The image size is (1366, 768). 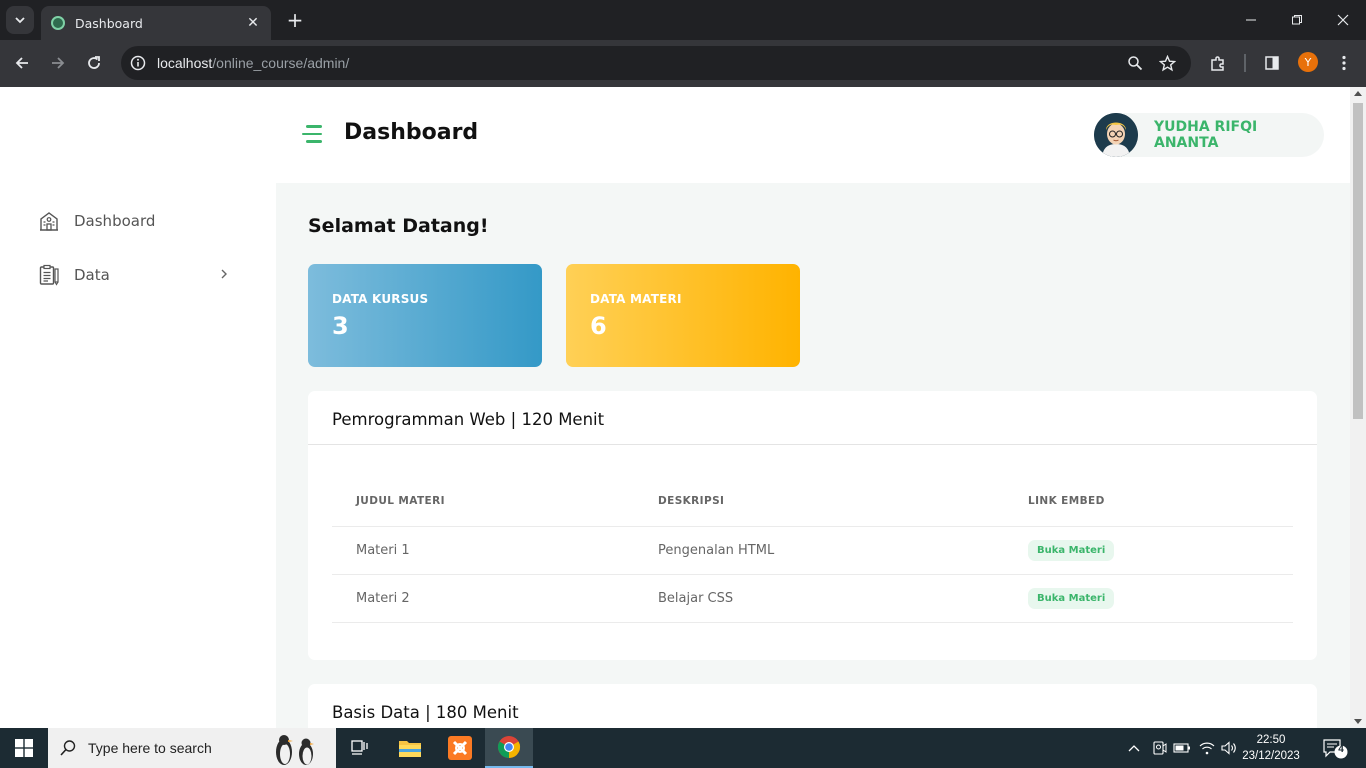 I want to click on column-header: LINK EMBED, so click(x=1066, y=501).